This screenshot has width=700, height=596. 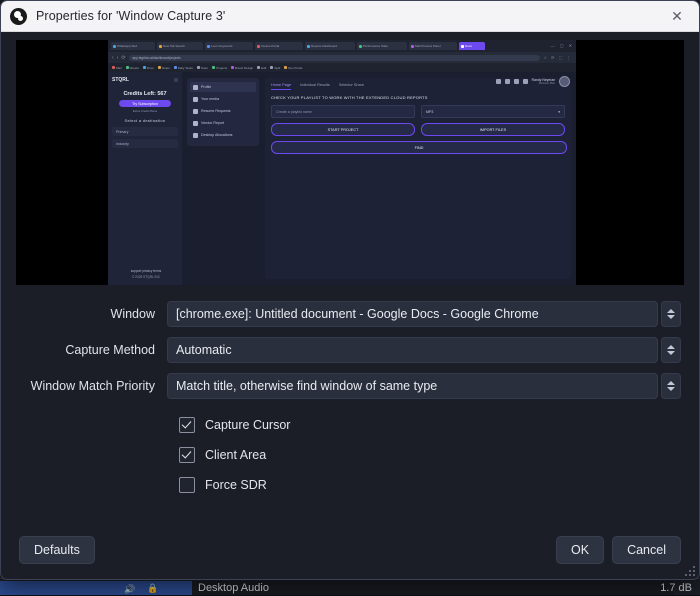 I want to click on forward-icon: ›, so click(x=117, y=57).